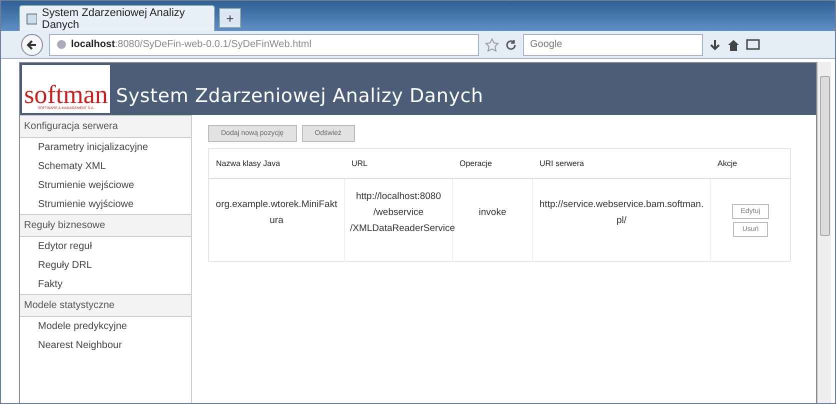 Image resolution: width=836 pixels, height=404 pixels. I want to click on search-field: Google, so click(613, 45).